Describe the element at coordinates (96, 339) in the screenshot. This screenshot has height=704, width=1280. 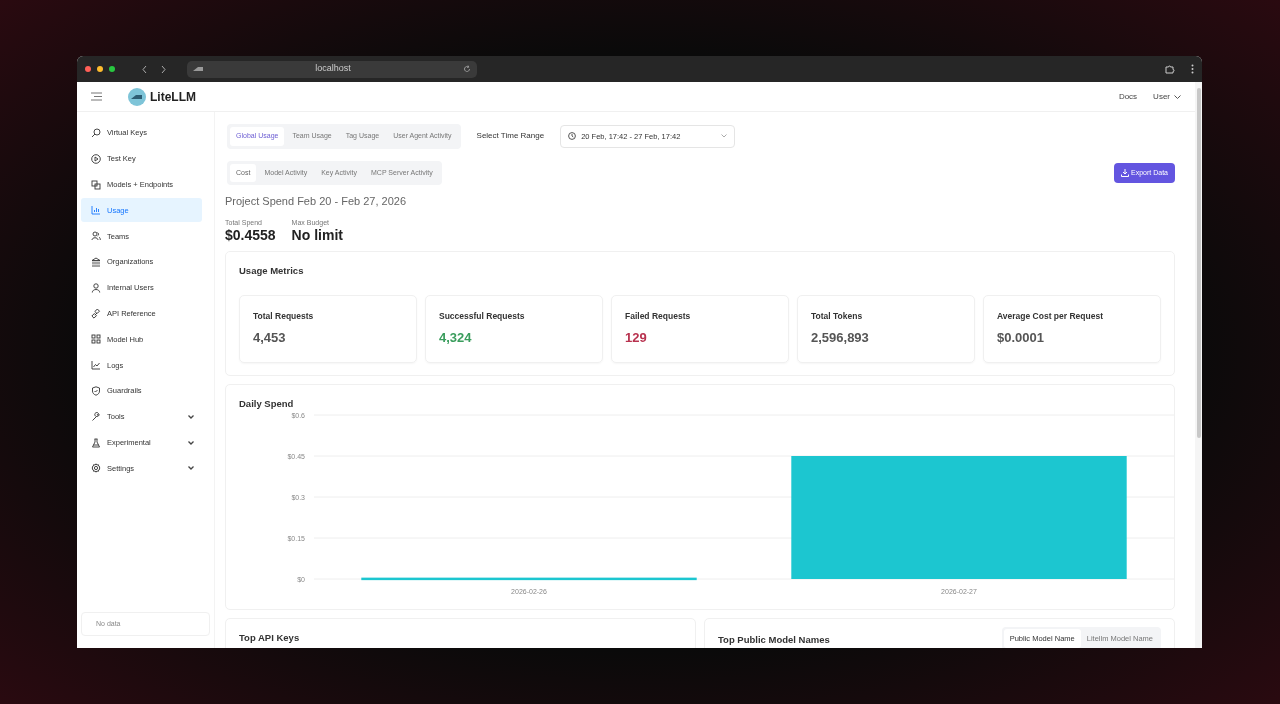
I see `grid-icon` at that location.